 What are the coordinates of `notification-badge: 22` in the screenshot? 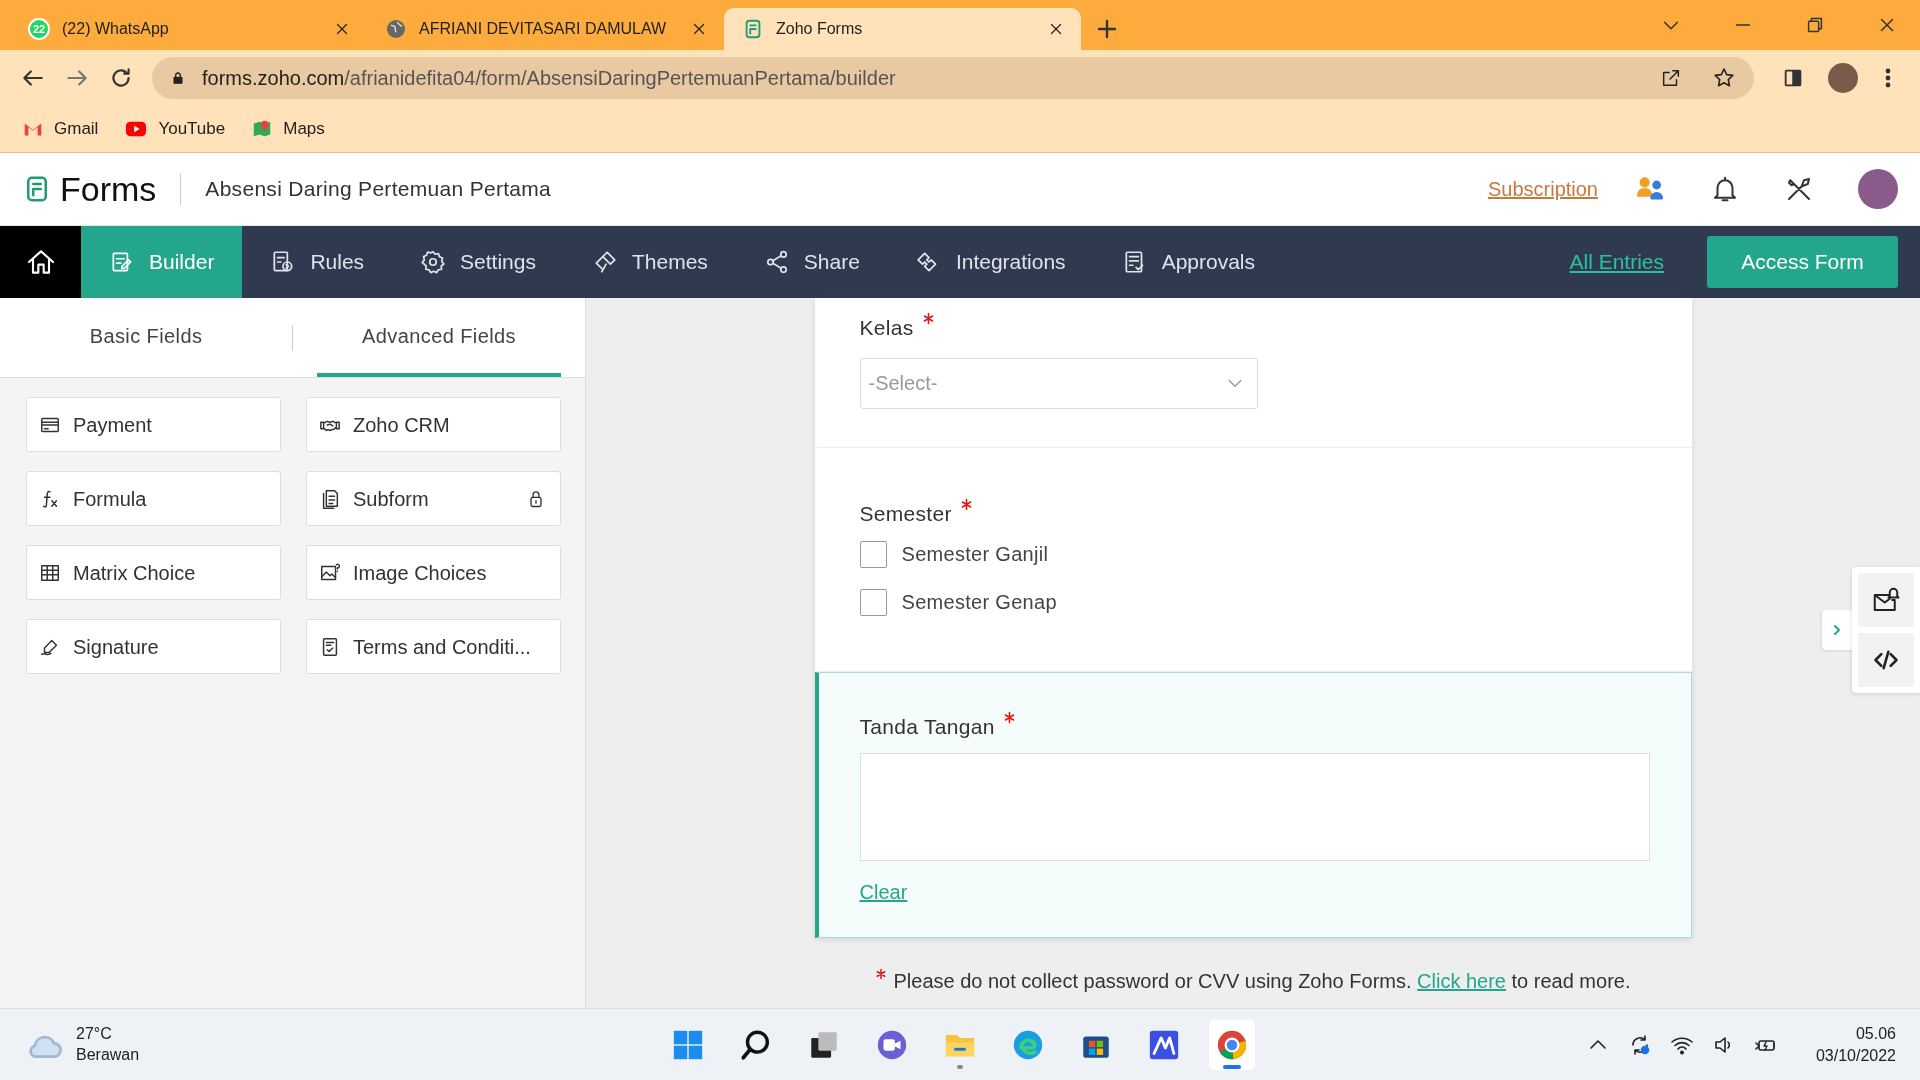 It's located at (39, 29).